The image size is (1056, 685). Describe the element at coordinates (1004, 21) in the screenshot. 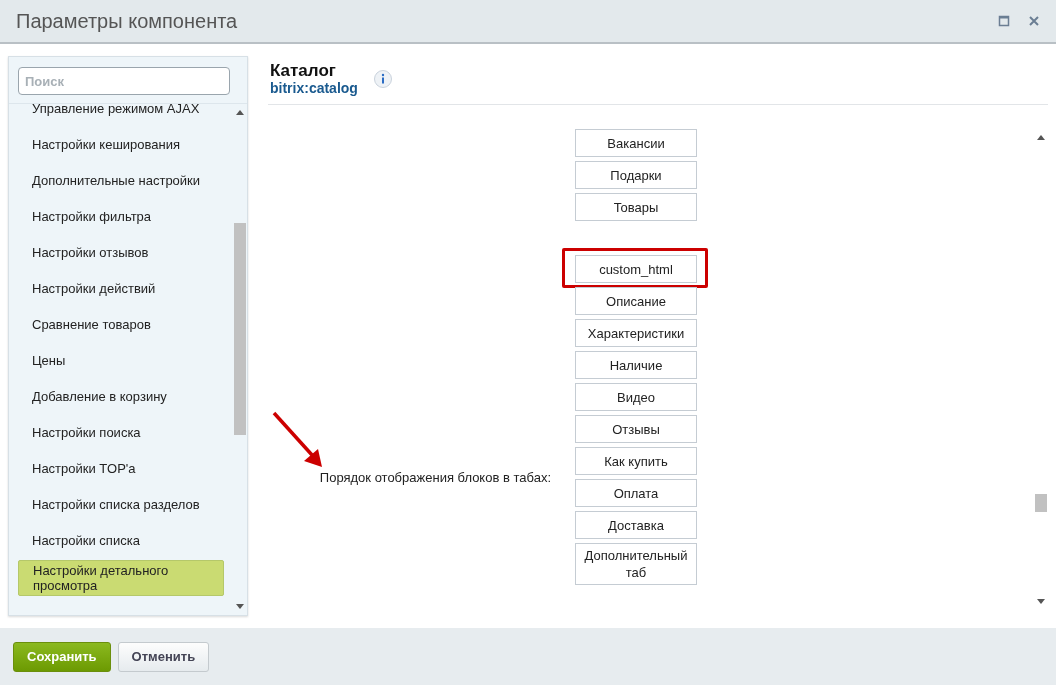

I see `maximize-icon` at that location.